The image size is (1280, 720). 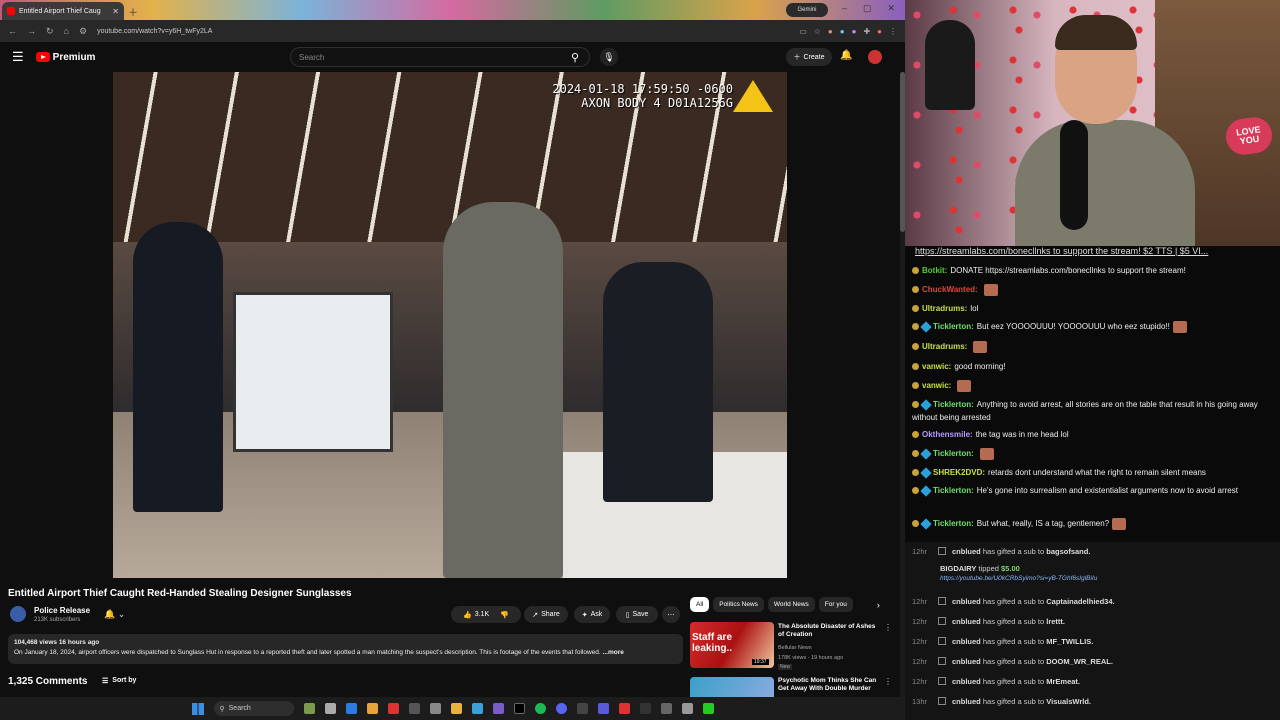 What do you see at coordinates (700, 604) in the screenshot?
I see `chip-all: All` at bounding box center [700, 604].